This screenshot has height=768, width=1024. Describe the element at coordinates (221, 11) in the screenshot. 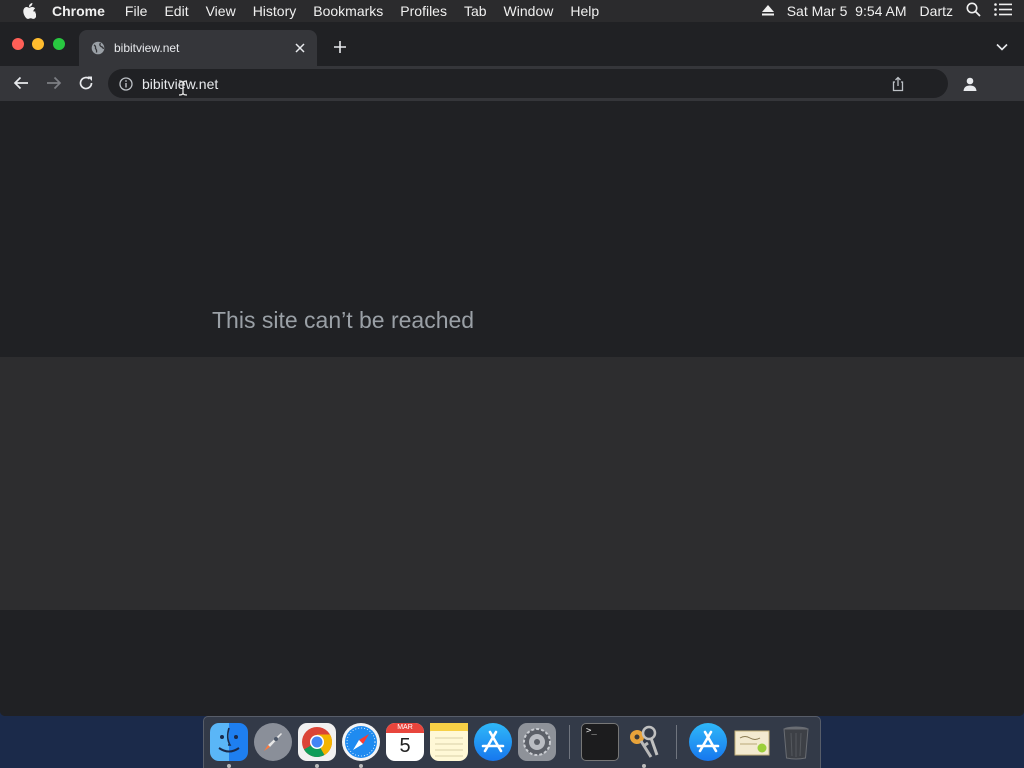

I see `menu-view: View` at that location.